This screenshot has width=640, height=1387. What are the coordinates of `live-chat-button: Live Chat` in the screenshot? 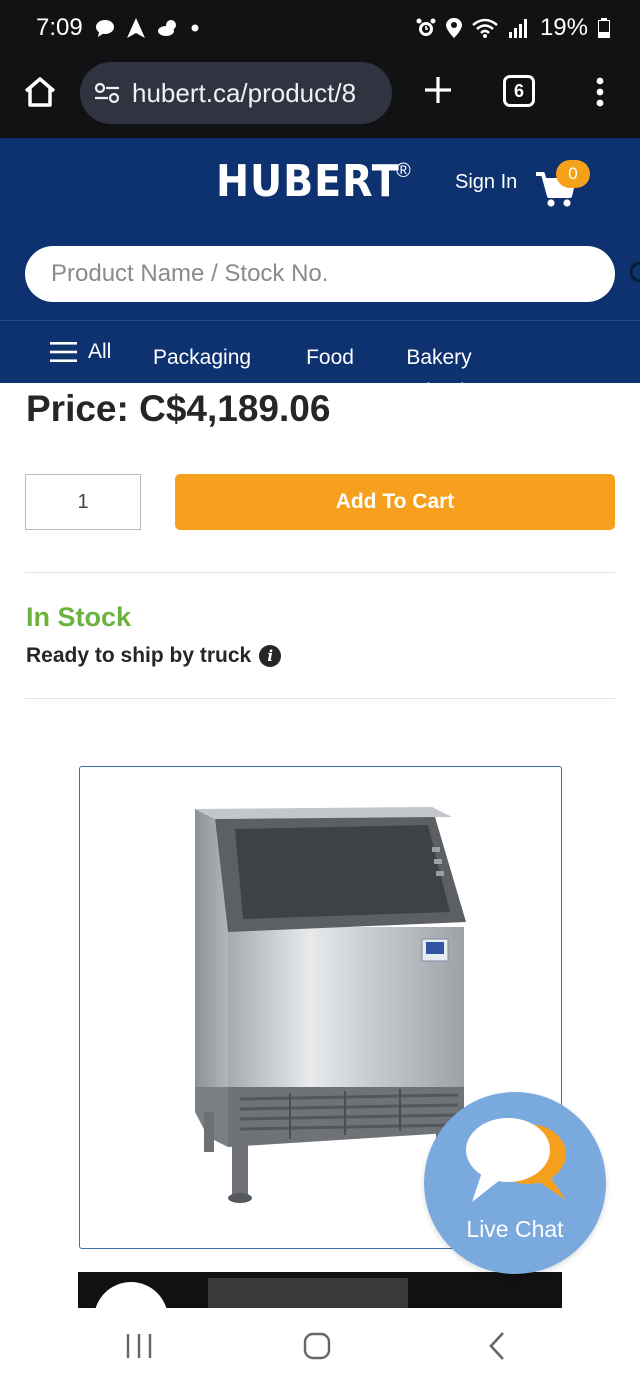 It's located at (515, 1183).